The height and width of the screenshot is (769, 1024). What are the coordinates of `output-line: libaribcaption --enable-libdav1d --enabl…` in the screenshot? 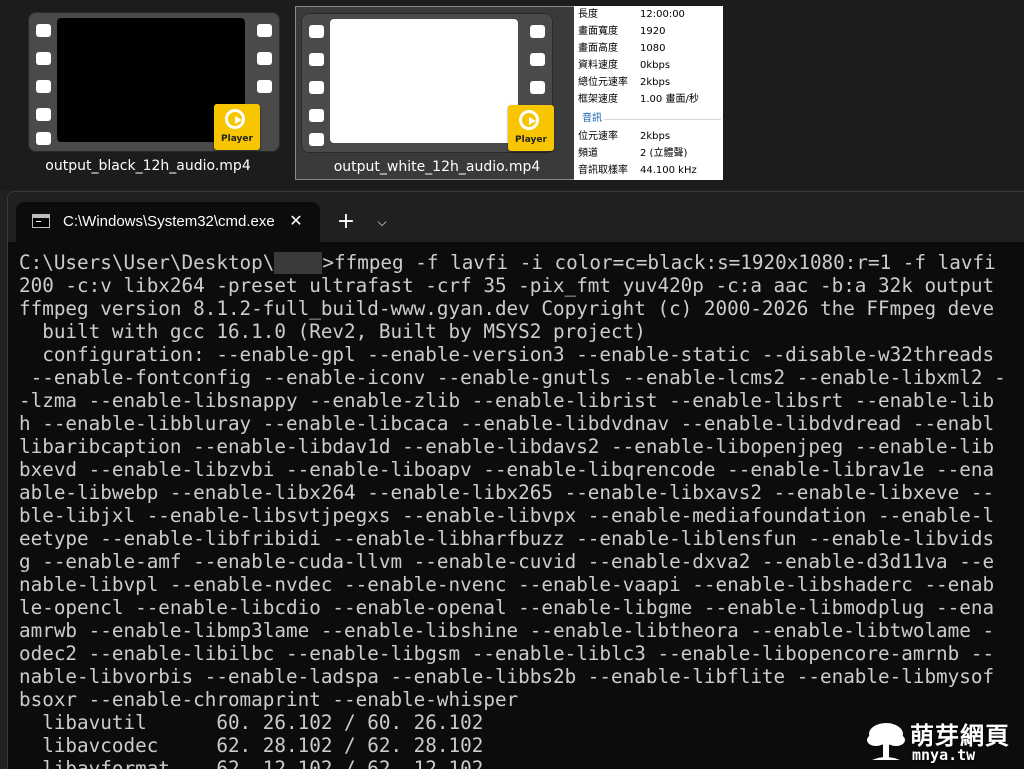 It's located at (507, 446).